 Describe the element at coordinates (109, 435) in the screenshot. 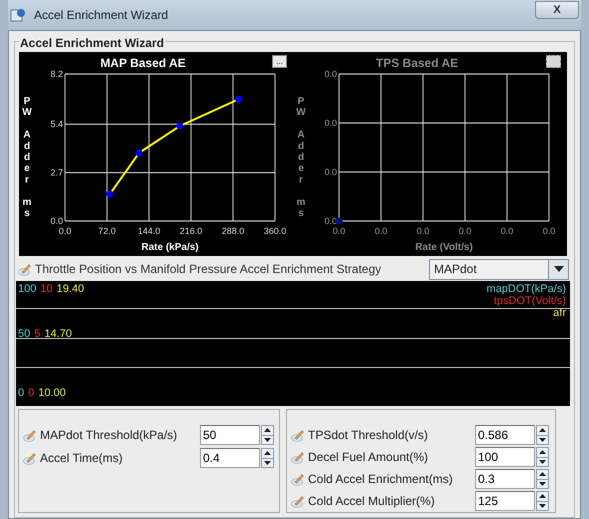

I see `field-label: MAPdot Threshold(kPa/s)` at that location.